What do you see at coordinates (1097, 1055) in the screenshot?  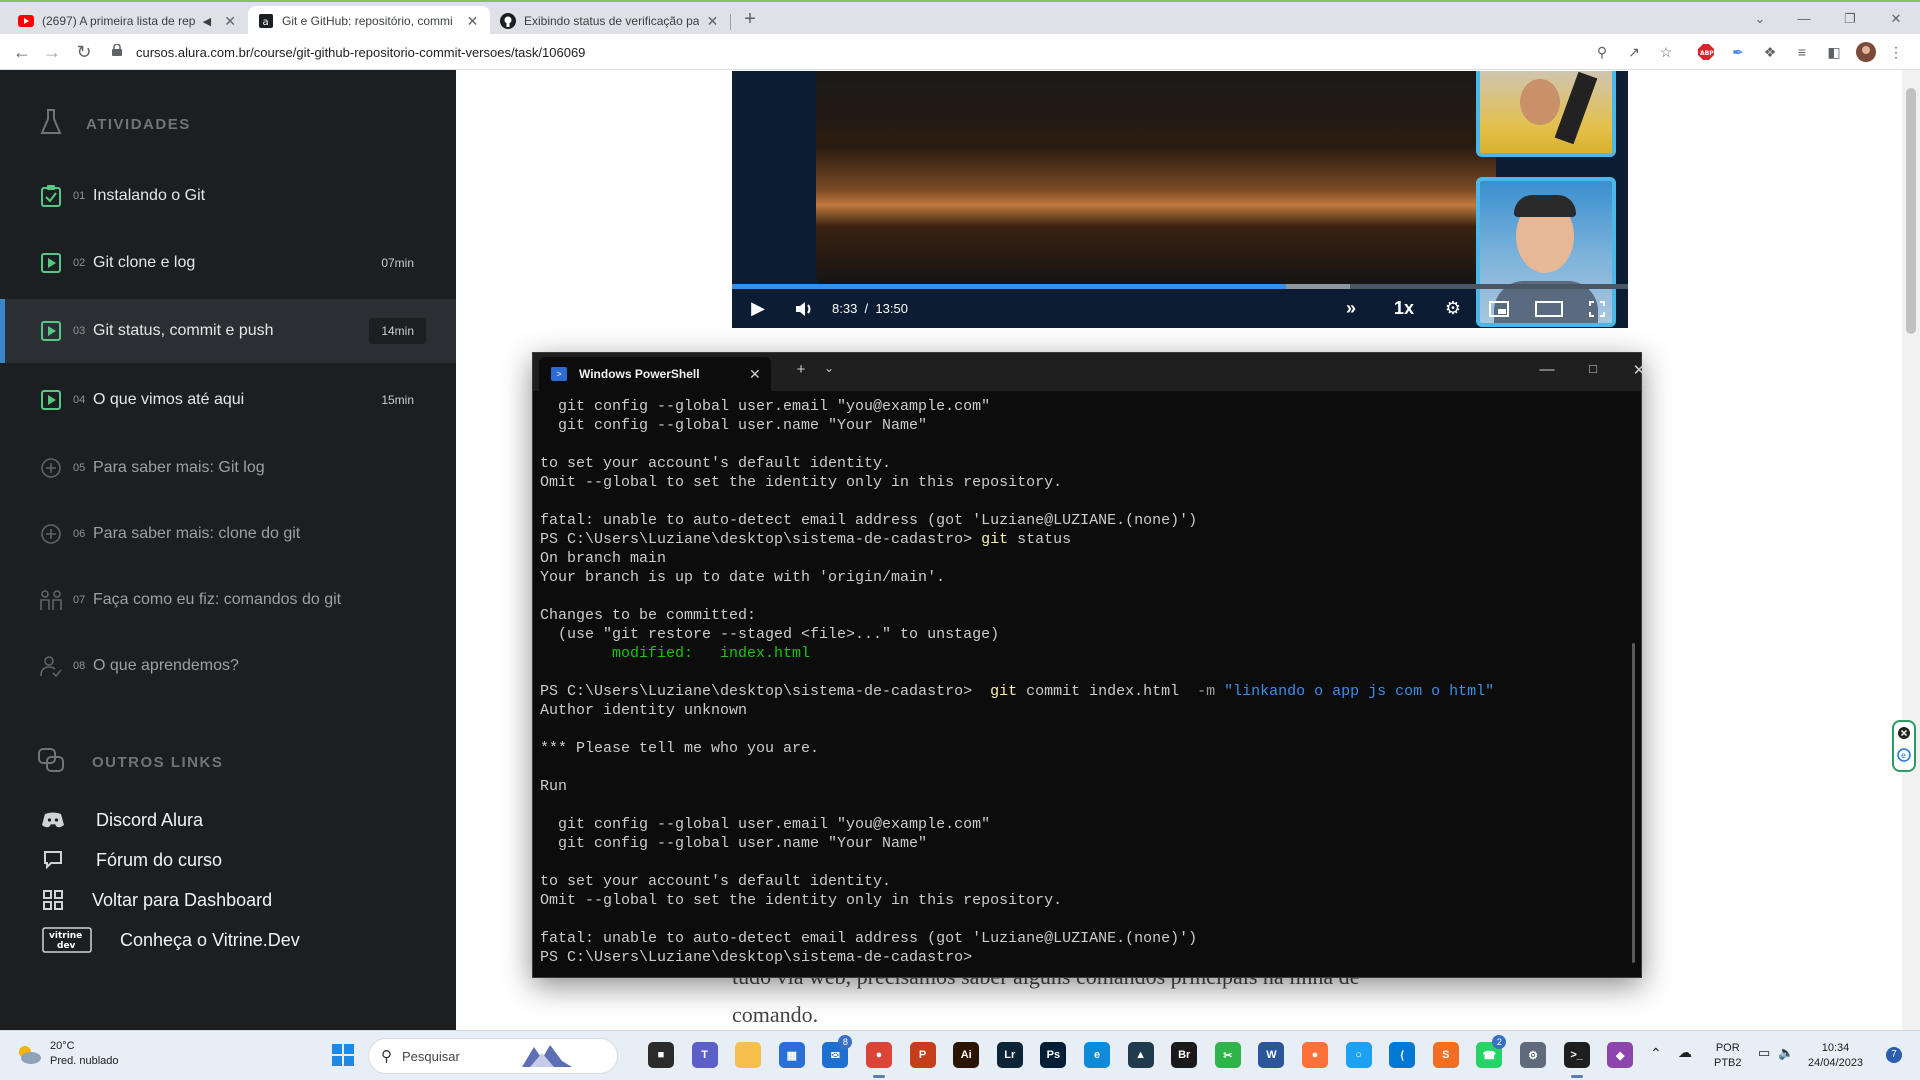 I see `edge-icon: e` at bounding box center [1097, 1055].